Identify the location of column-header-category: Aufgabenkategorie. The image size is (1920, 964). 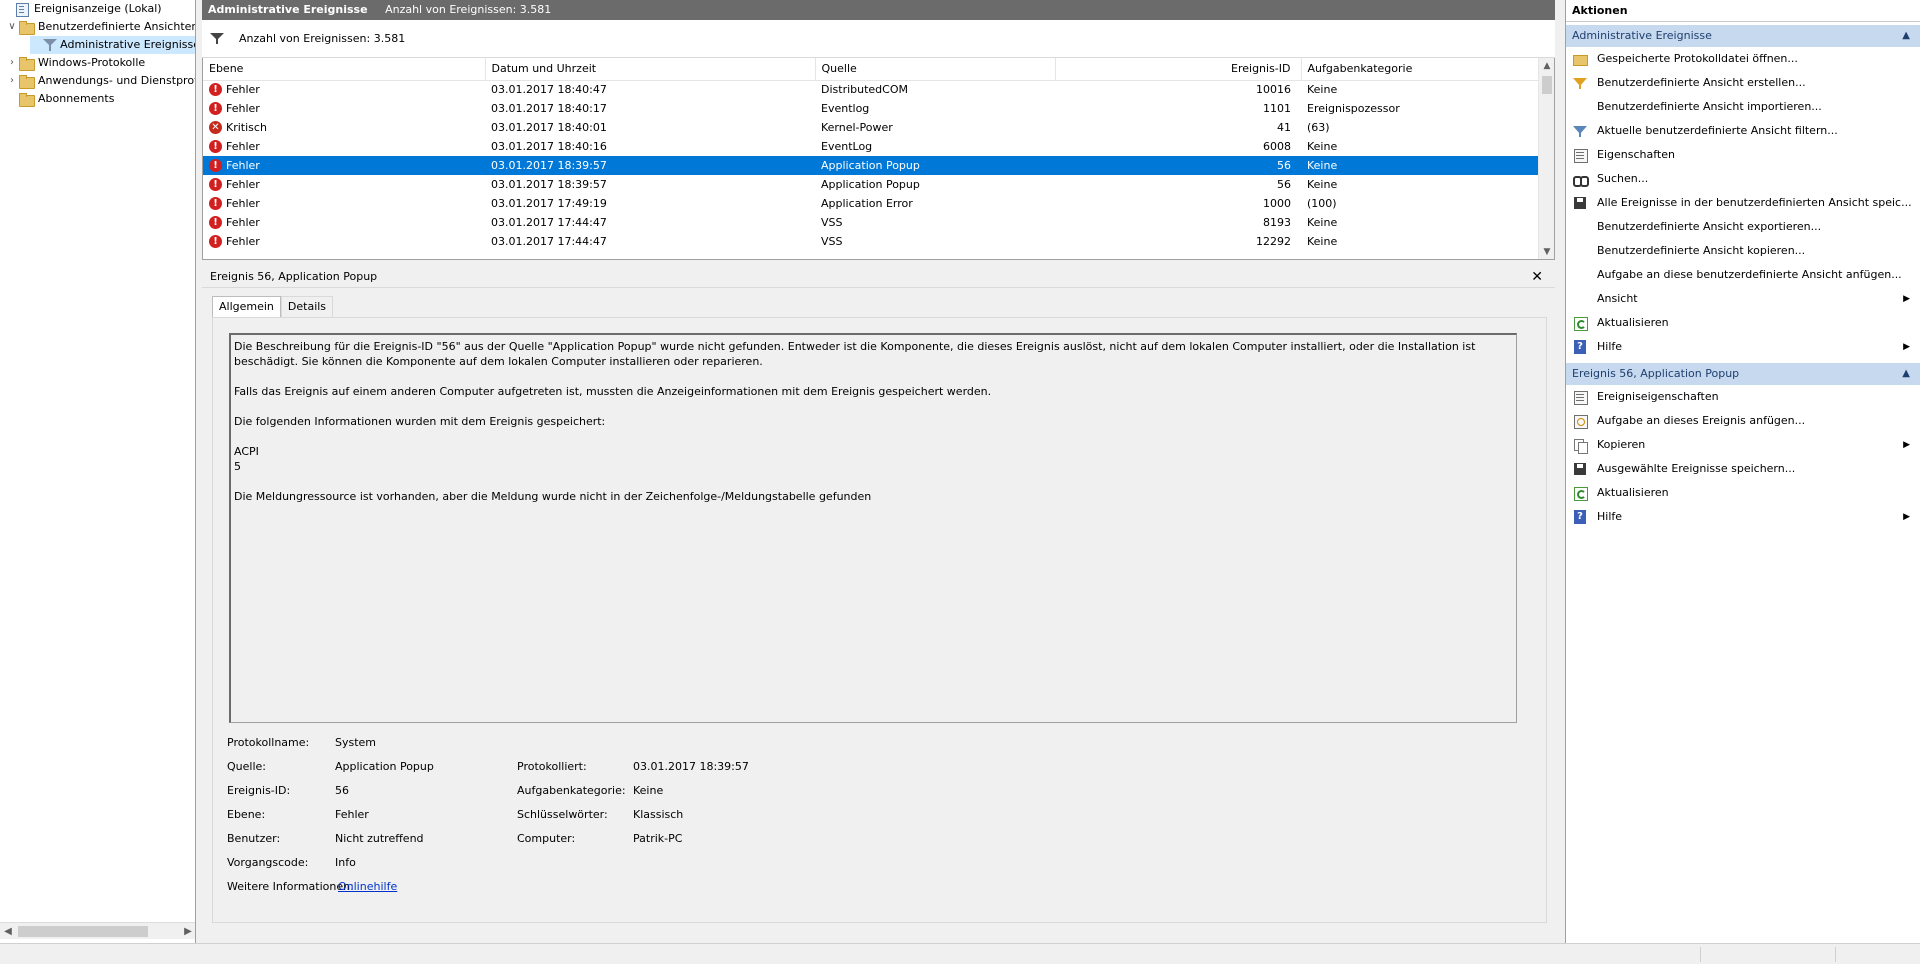
(1420, 69).